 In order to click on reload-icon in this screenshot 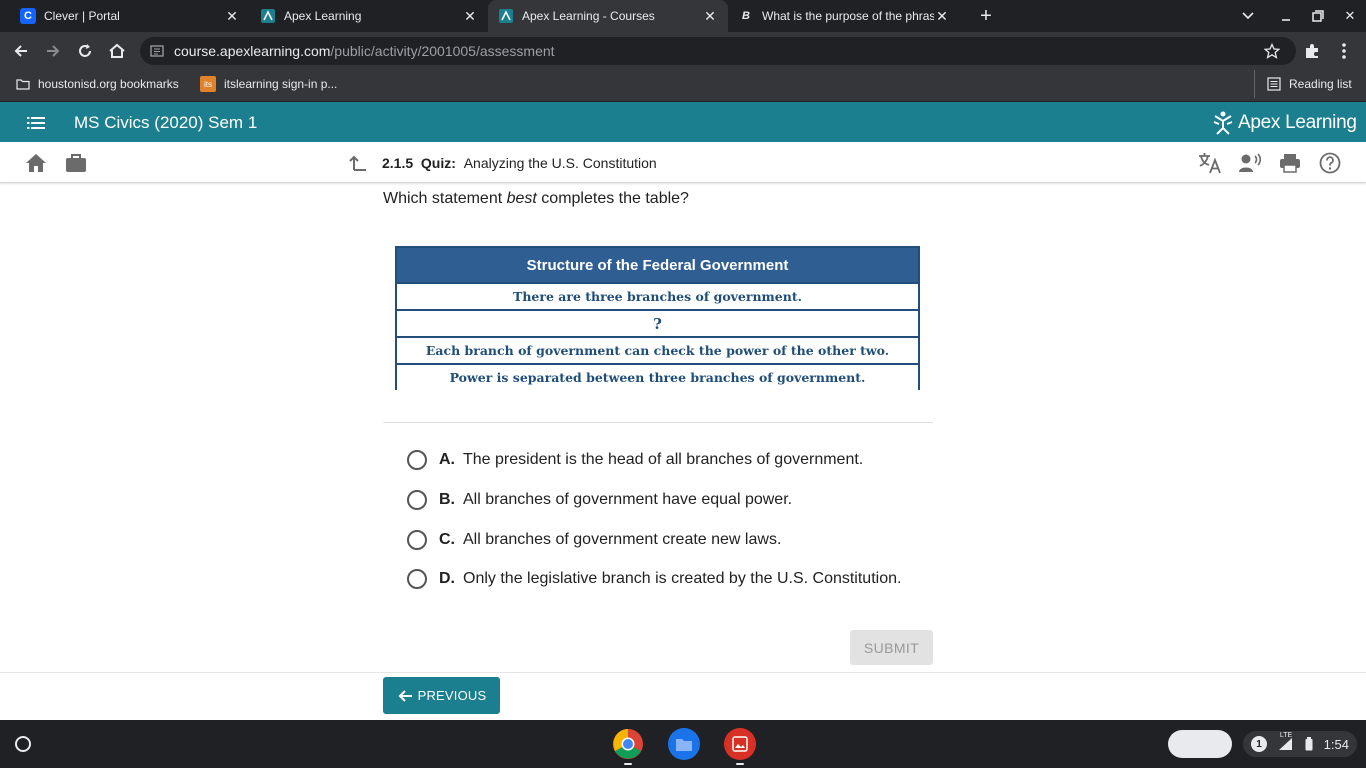, I will do `click(85, 51)`.